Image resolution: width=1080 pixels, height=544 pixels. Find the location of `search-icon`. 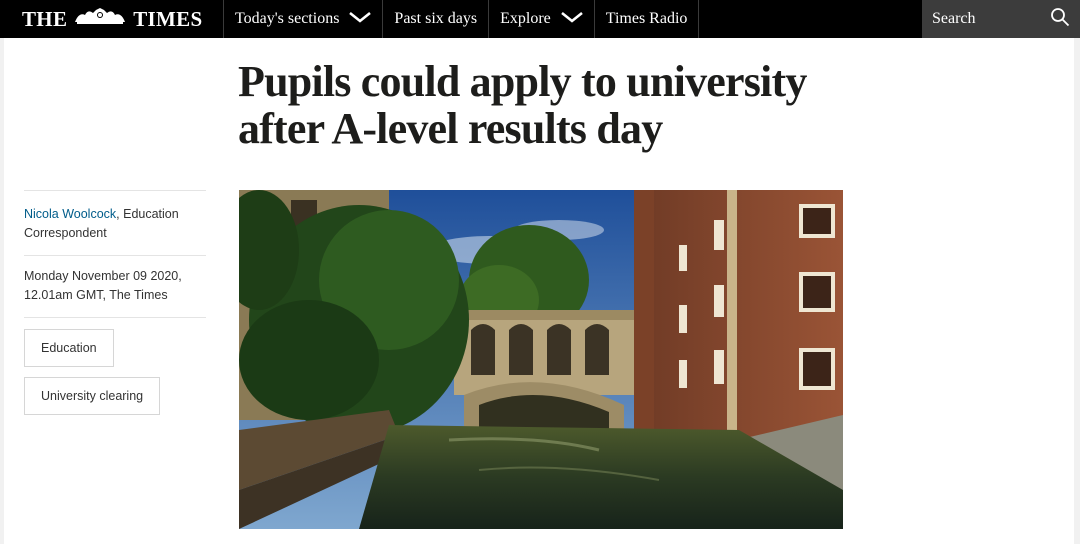

search-icon is located at coordinates (1060, 19).